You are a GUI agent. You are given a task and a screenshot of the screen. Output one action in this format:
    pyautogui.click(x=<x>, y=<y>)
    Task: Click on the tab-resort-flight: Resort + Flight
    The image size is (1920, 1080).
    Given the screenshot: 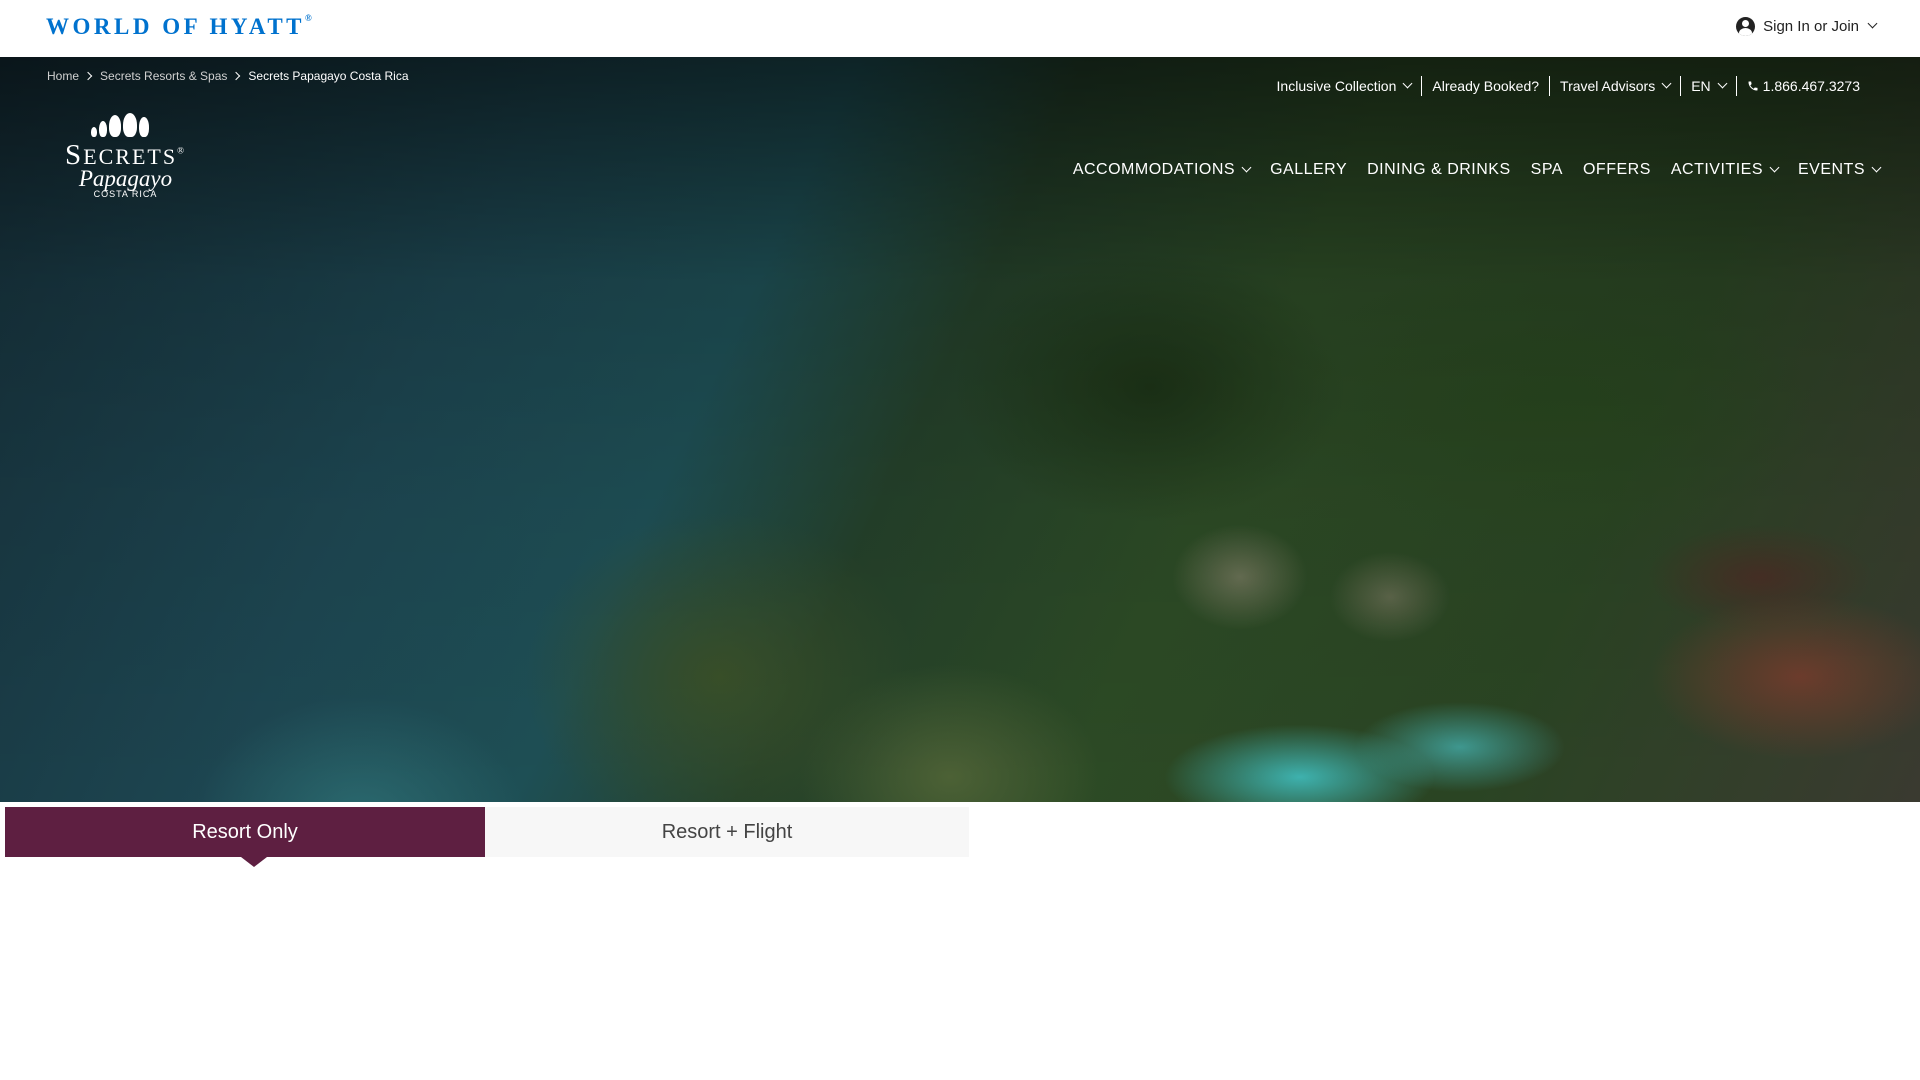 What is the action you would take?
    pyautogui.click(x=727, y=832)
    